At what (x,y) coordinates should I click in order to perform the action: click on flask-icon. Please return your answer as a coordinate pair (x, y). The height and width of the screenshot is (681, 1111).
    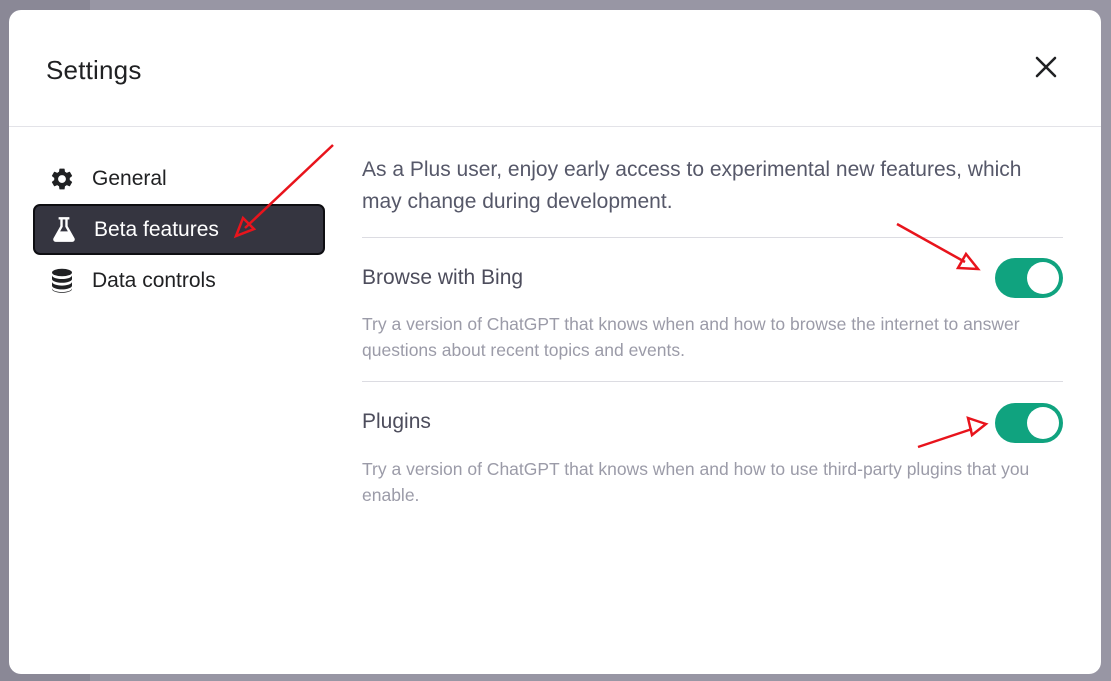
    Looking at the image, I should click on (64, 230).